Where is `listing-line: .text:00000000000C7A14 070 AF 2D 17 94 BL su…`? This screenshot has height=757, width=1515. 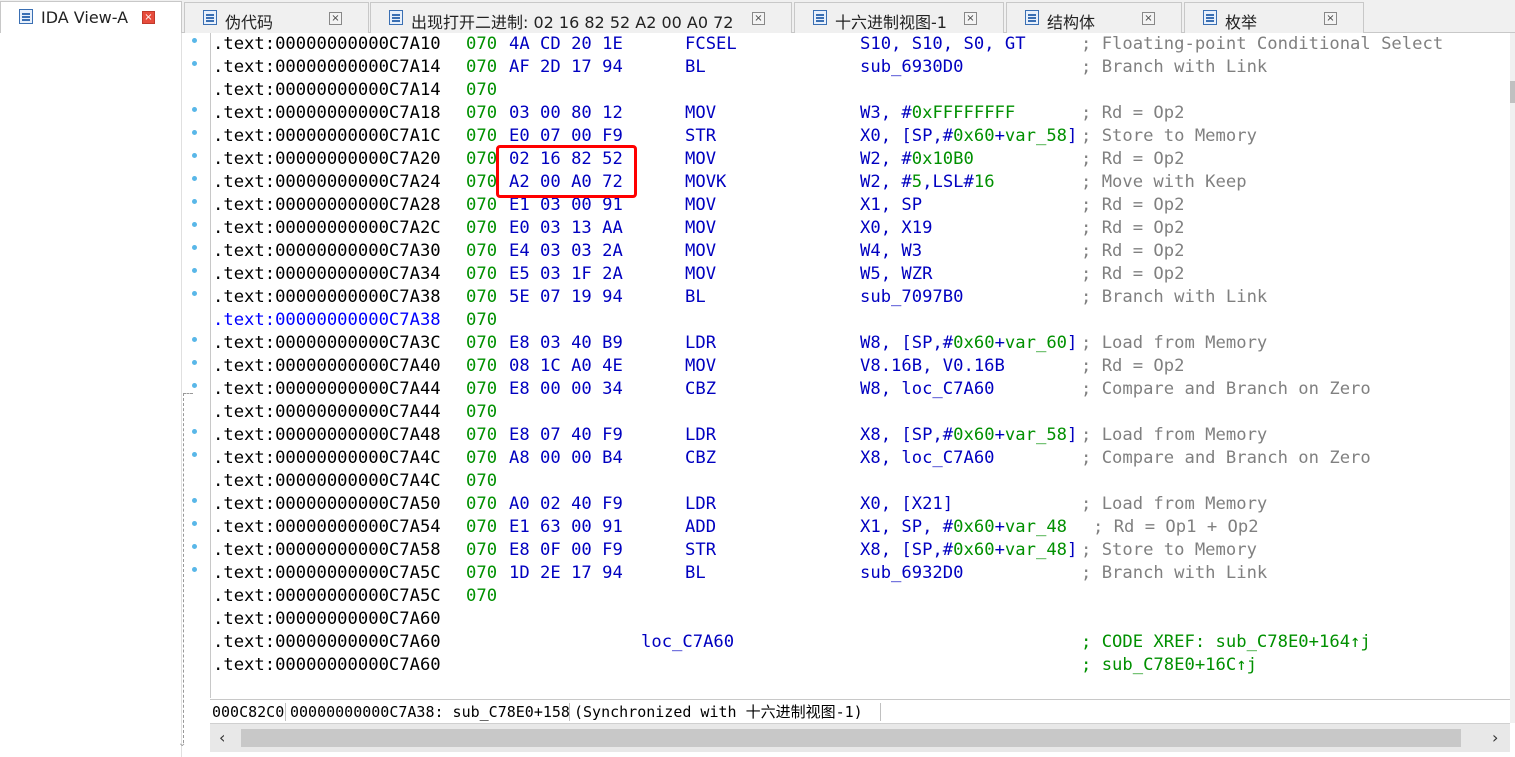 listing-line: .text:00000000000C7A14 070 AF 2D 17 94 BL su… is located at coordinates (861, 67).